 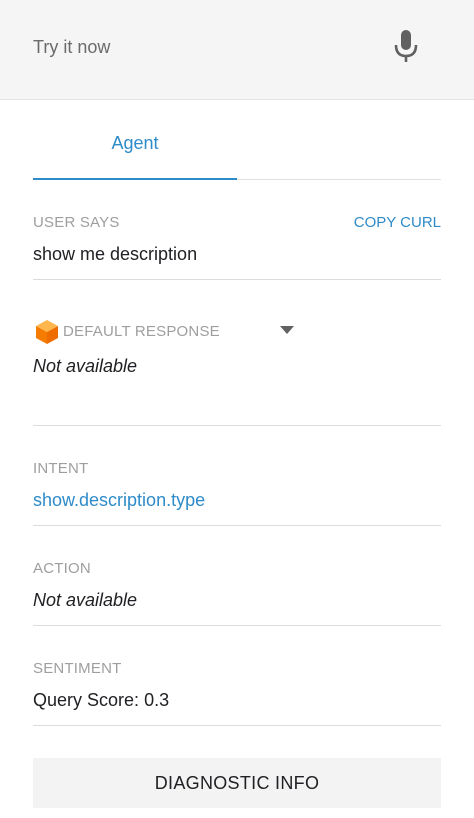 I want to click on caret-down-icon, so click(x=287, y=330).